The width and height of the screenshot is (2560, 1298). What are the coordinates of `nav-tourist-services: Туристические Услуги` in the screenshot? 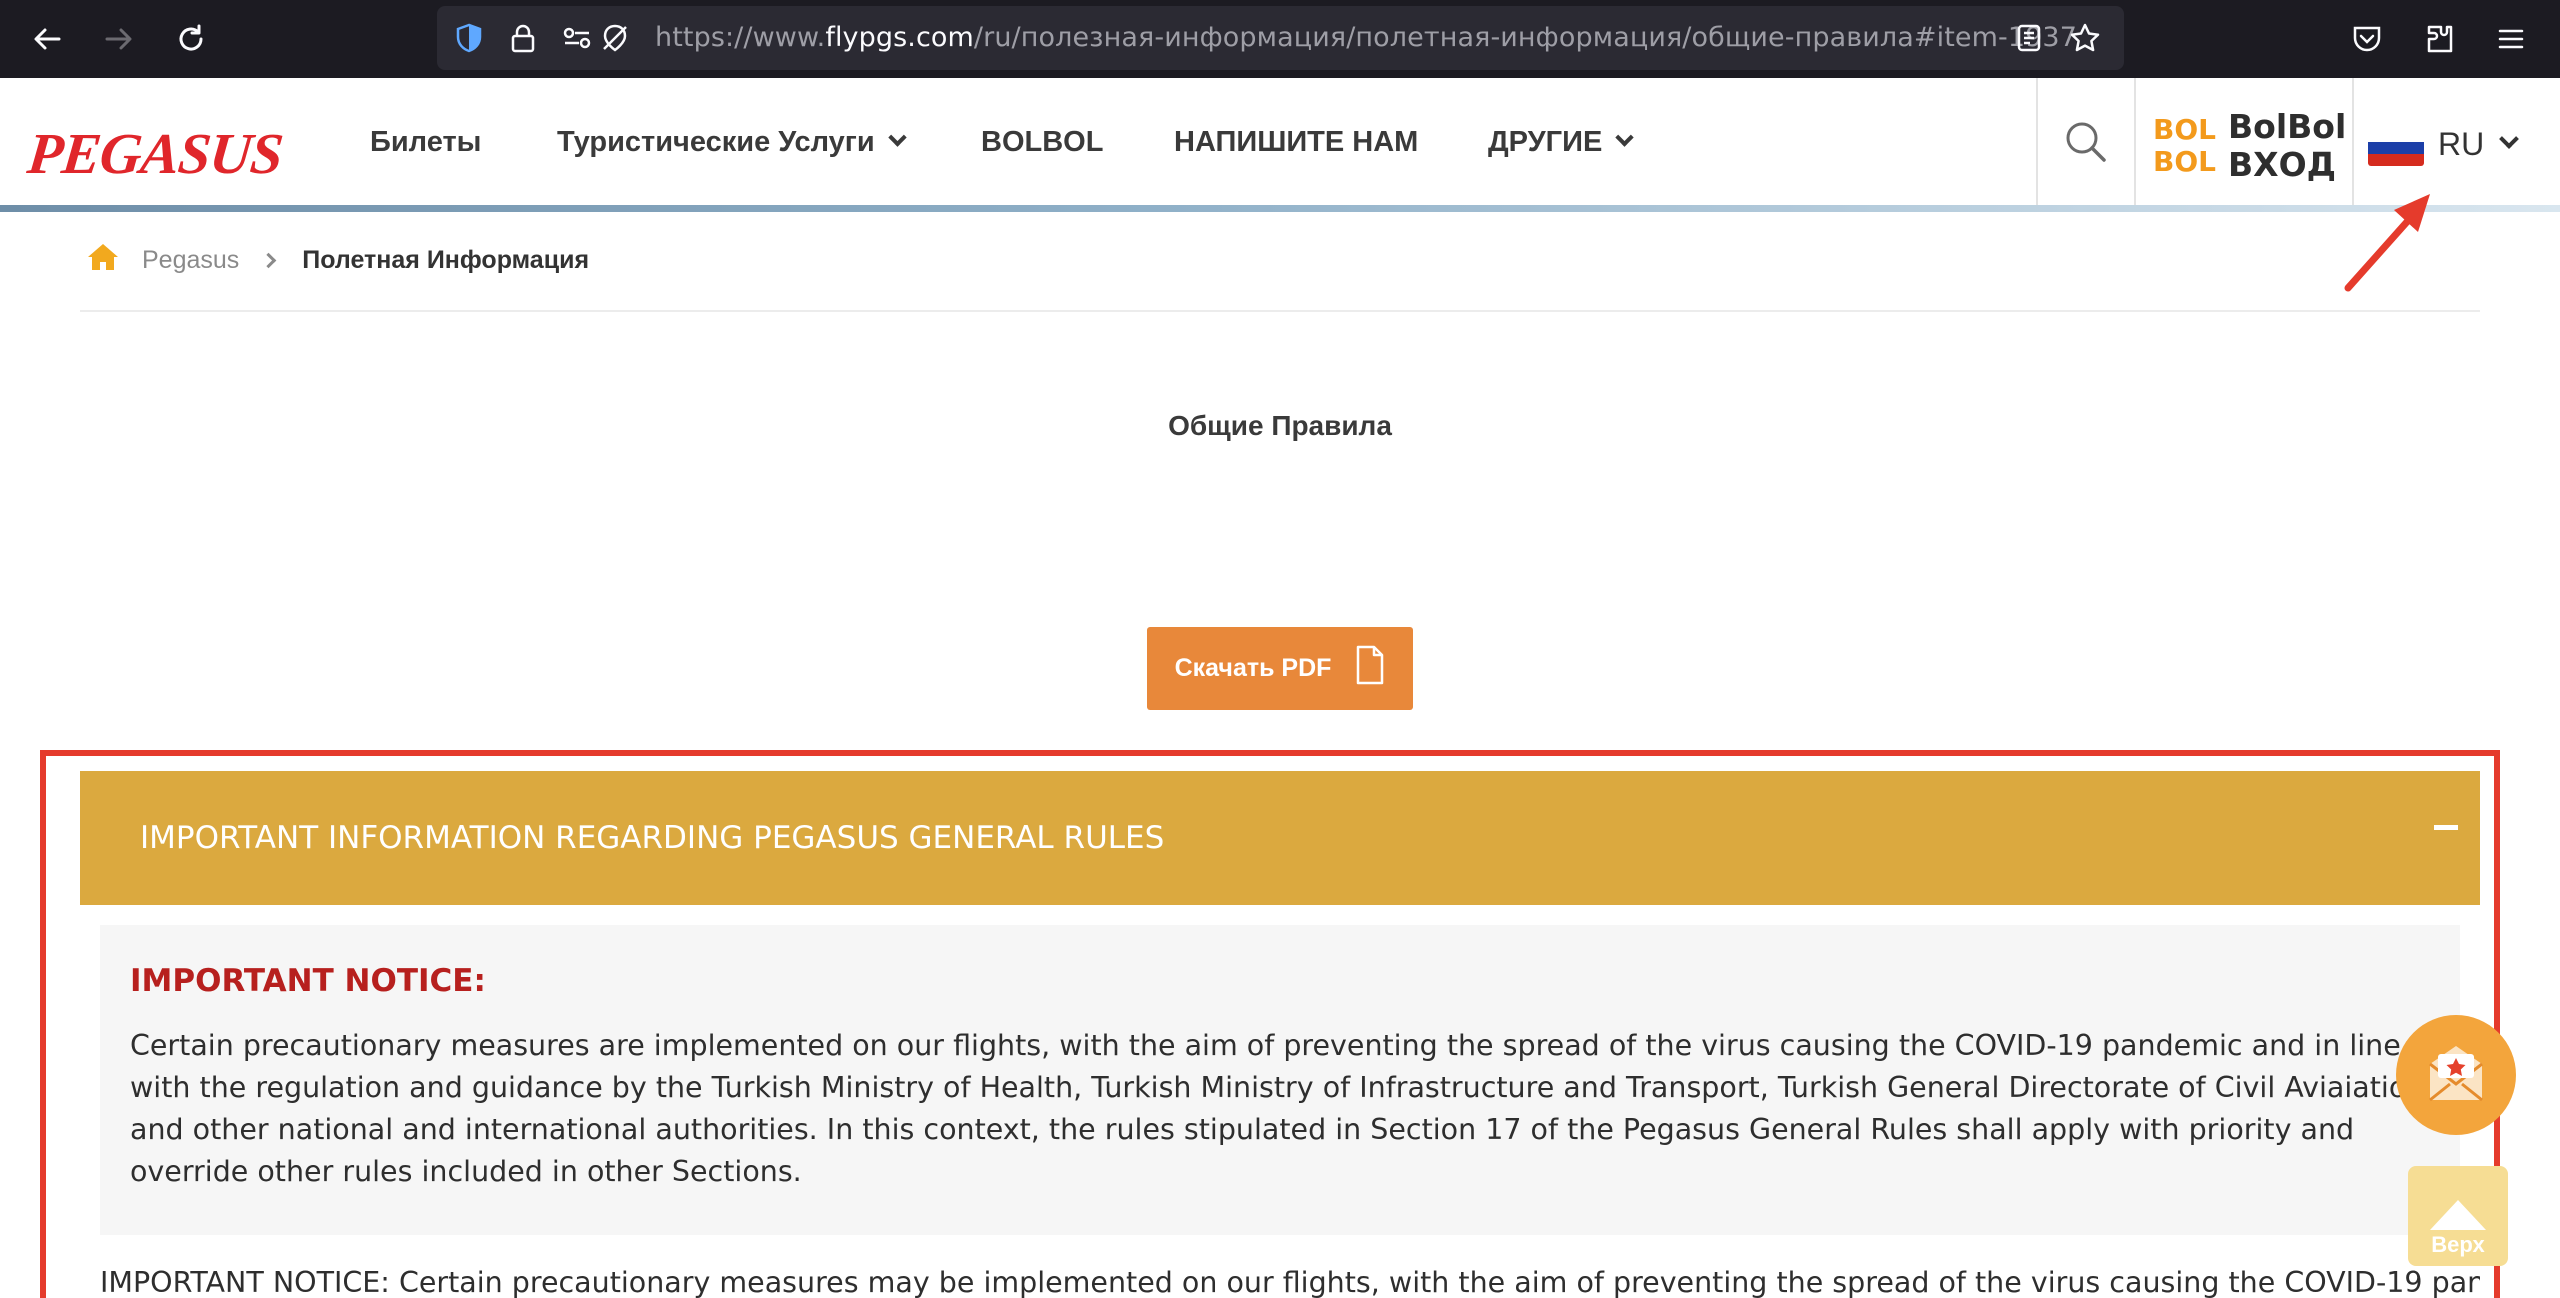 It's located at (732, 142).